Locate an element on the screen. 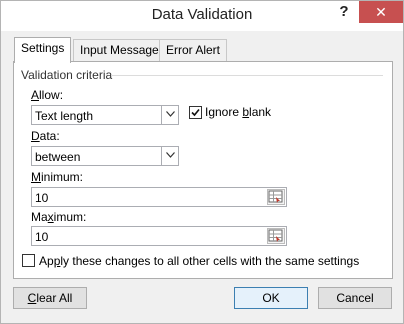 The image size is (404, 324). minimum-value: 10 is located at coordinates (42, 198).